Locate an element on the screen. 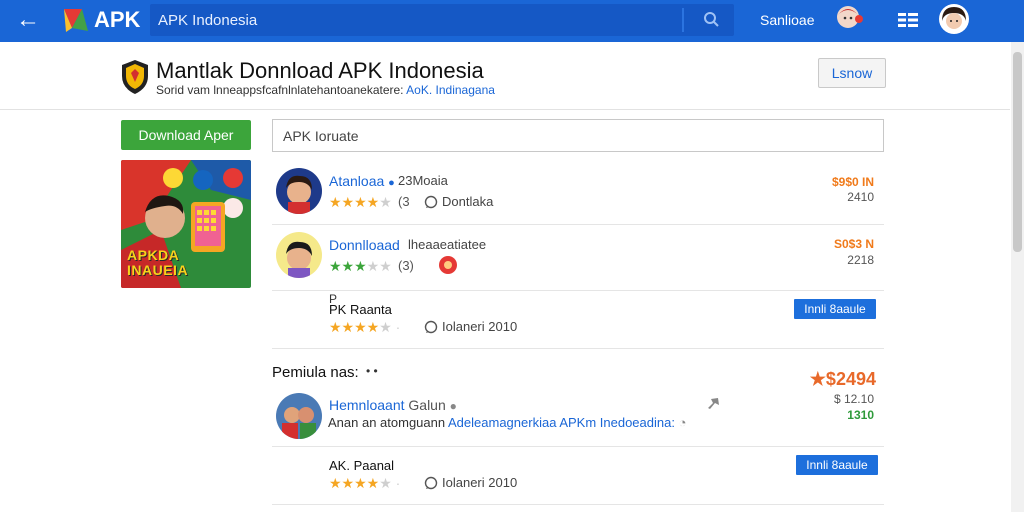 The height and width of the screenshot is (512, 1024). sub-item-title-2: AK. Paanal is located at coordinates (361, 466).